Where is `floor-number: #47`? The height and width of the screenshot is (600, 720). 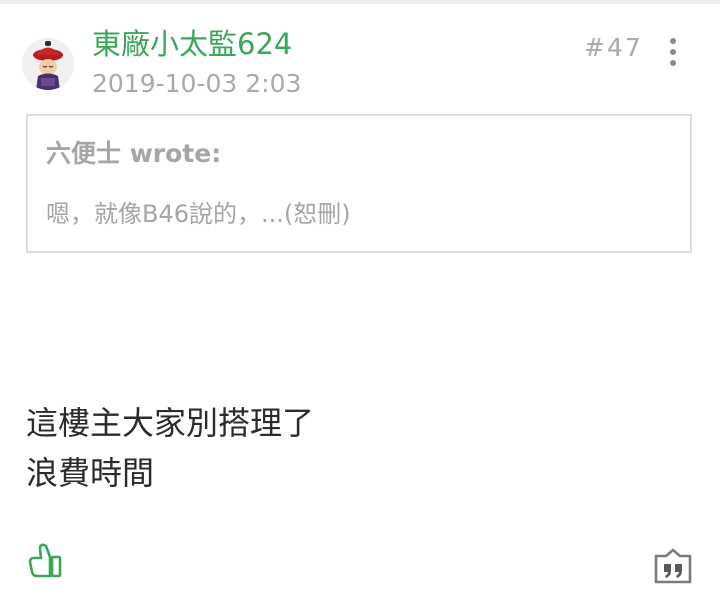 floor-number: #47 is located at coordinates (613, 48).